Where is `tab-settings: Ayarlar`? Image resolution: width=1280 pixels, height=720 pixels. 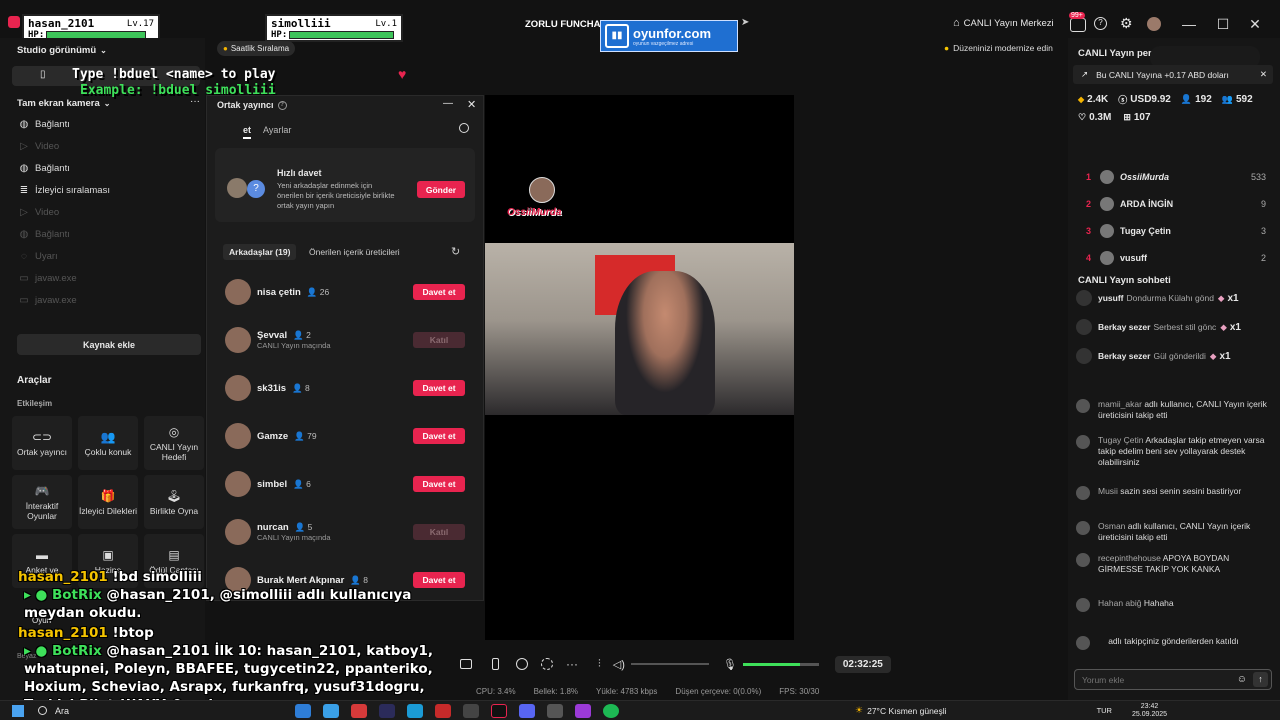 tab-settings: Ayarlar is located at coordinates (277, 130).